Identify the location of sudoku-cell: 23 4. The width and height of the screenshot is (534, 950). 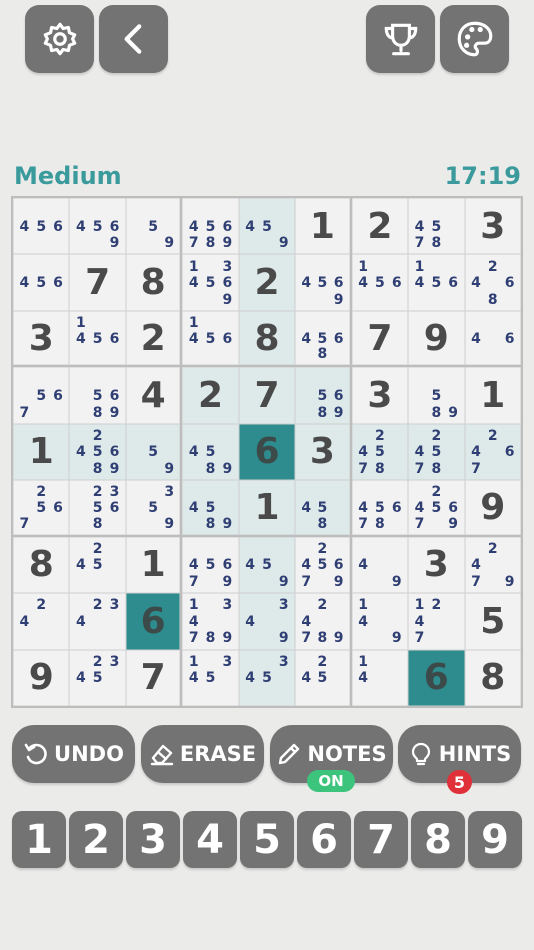
(97, 621).